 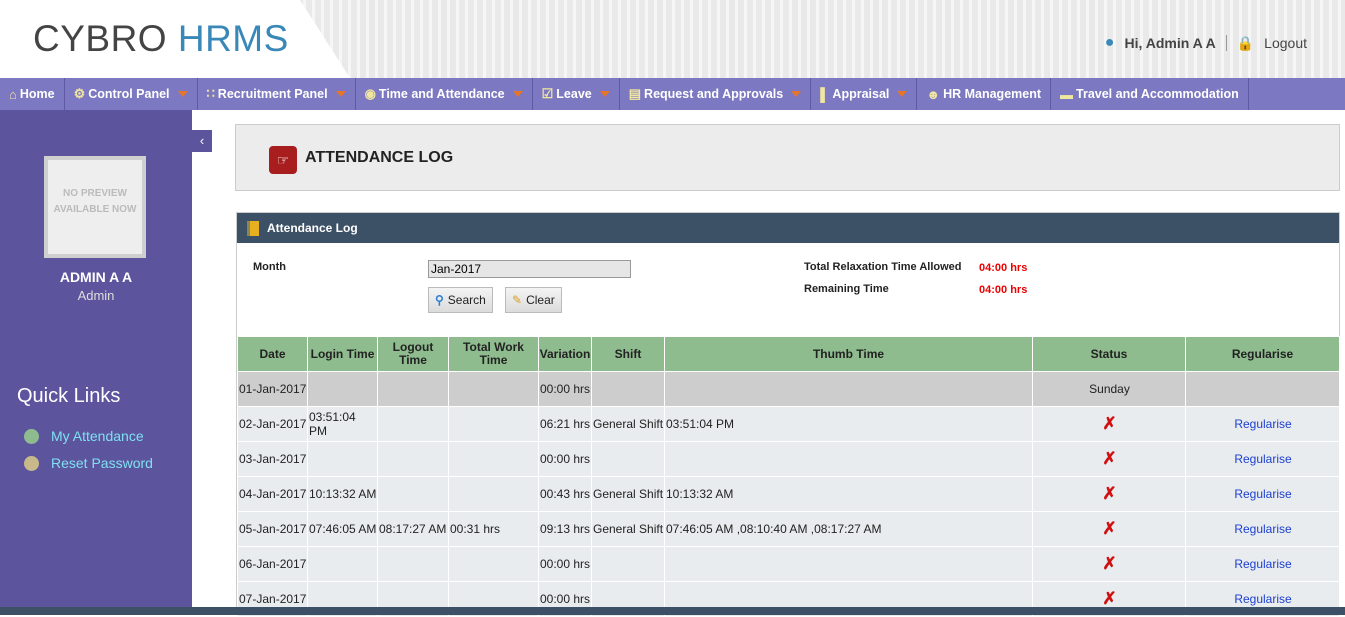 I want to click on search-icon: ⚲, so click(x=439, y=300).